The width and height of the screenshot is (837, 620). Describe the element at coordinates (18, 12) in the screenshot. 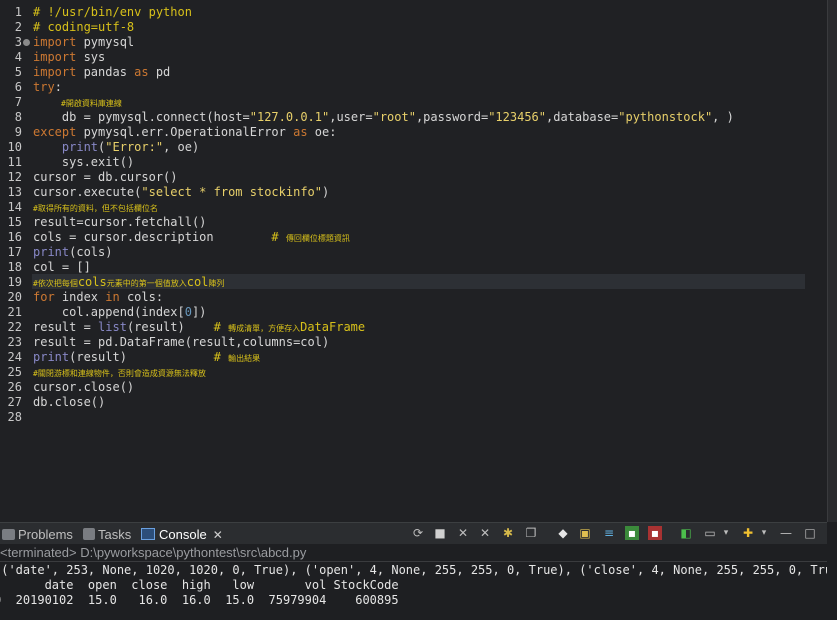

I see `line-number: 1` at that location.